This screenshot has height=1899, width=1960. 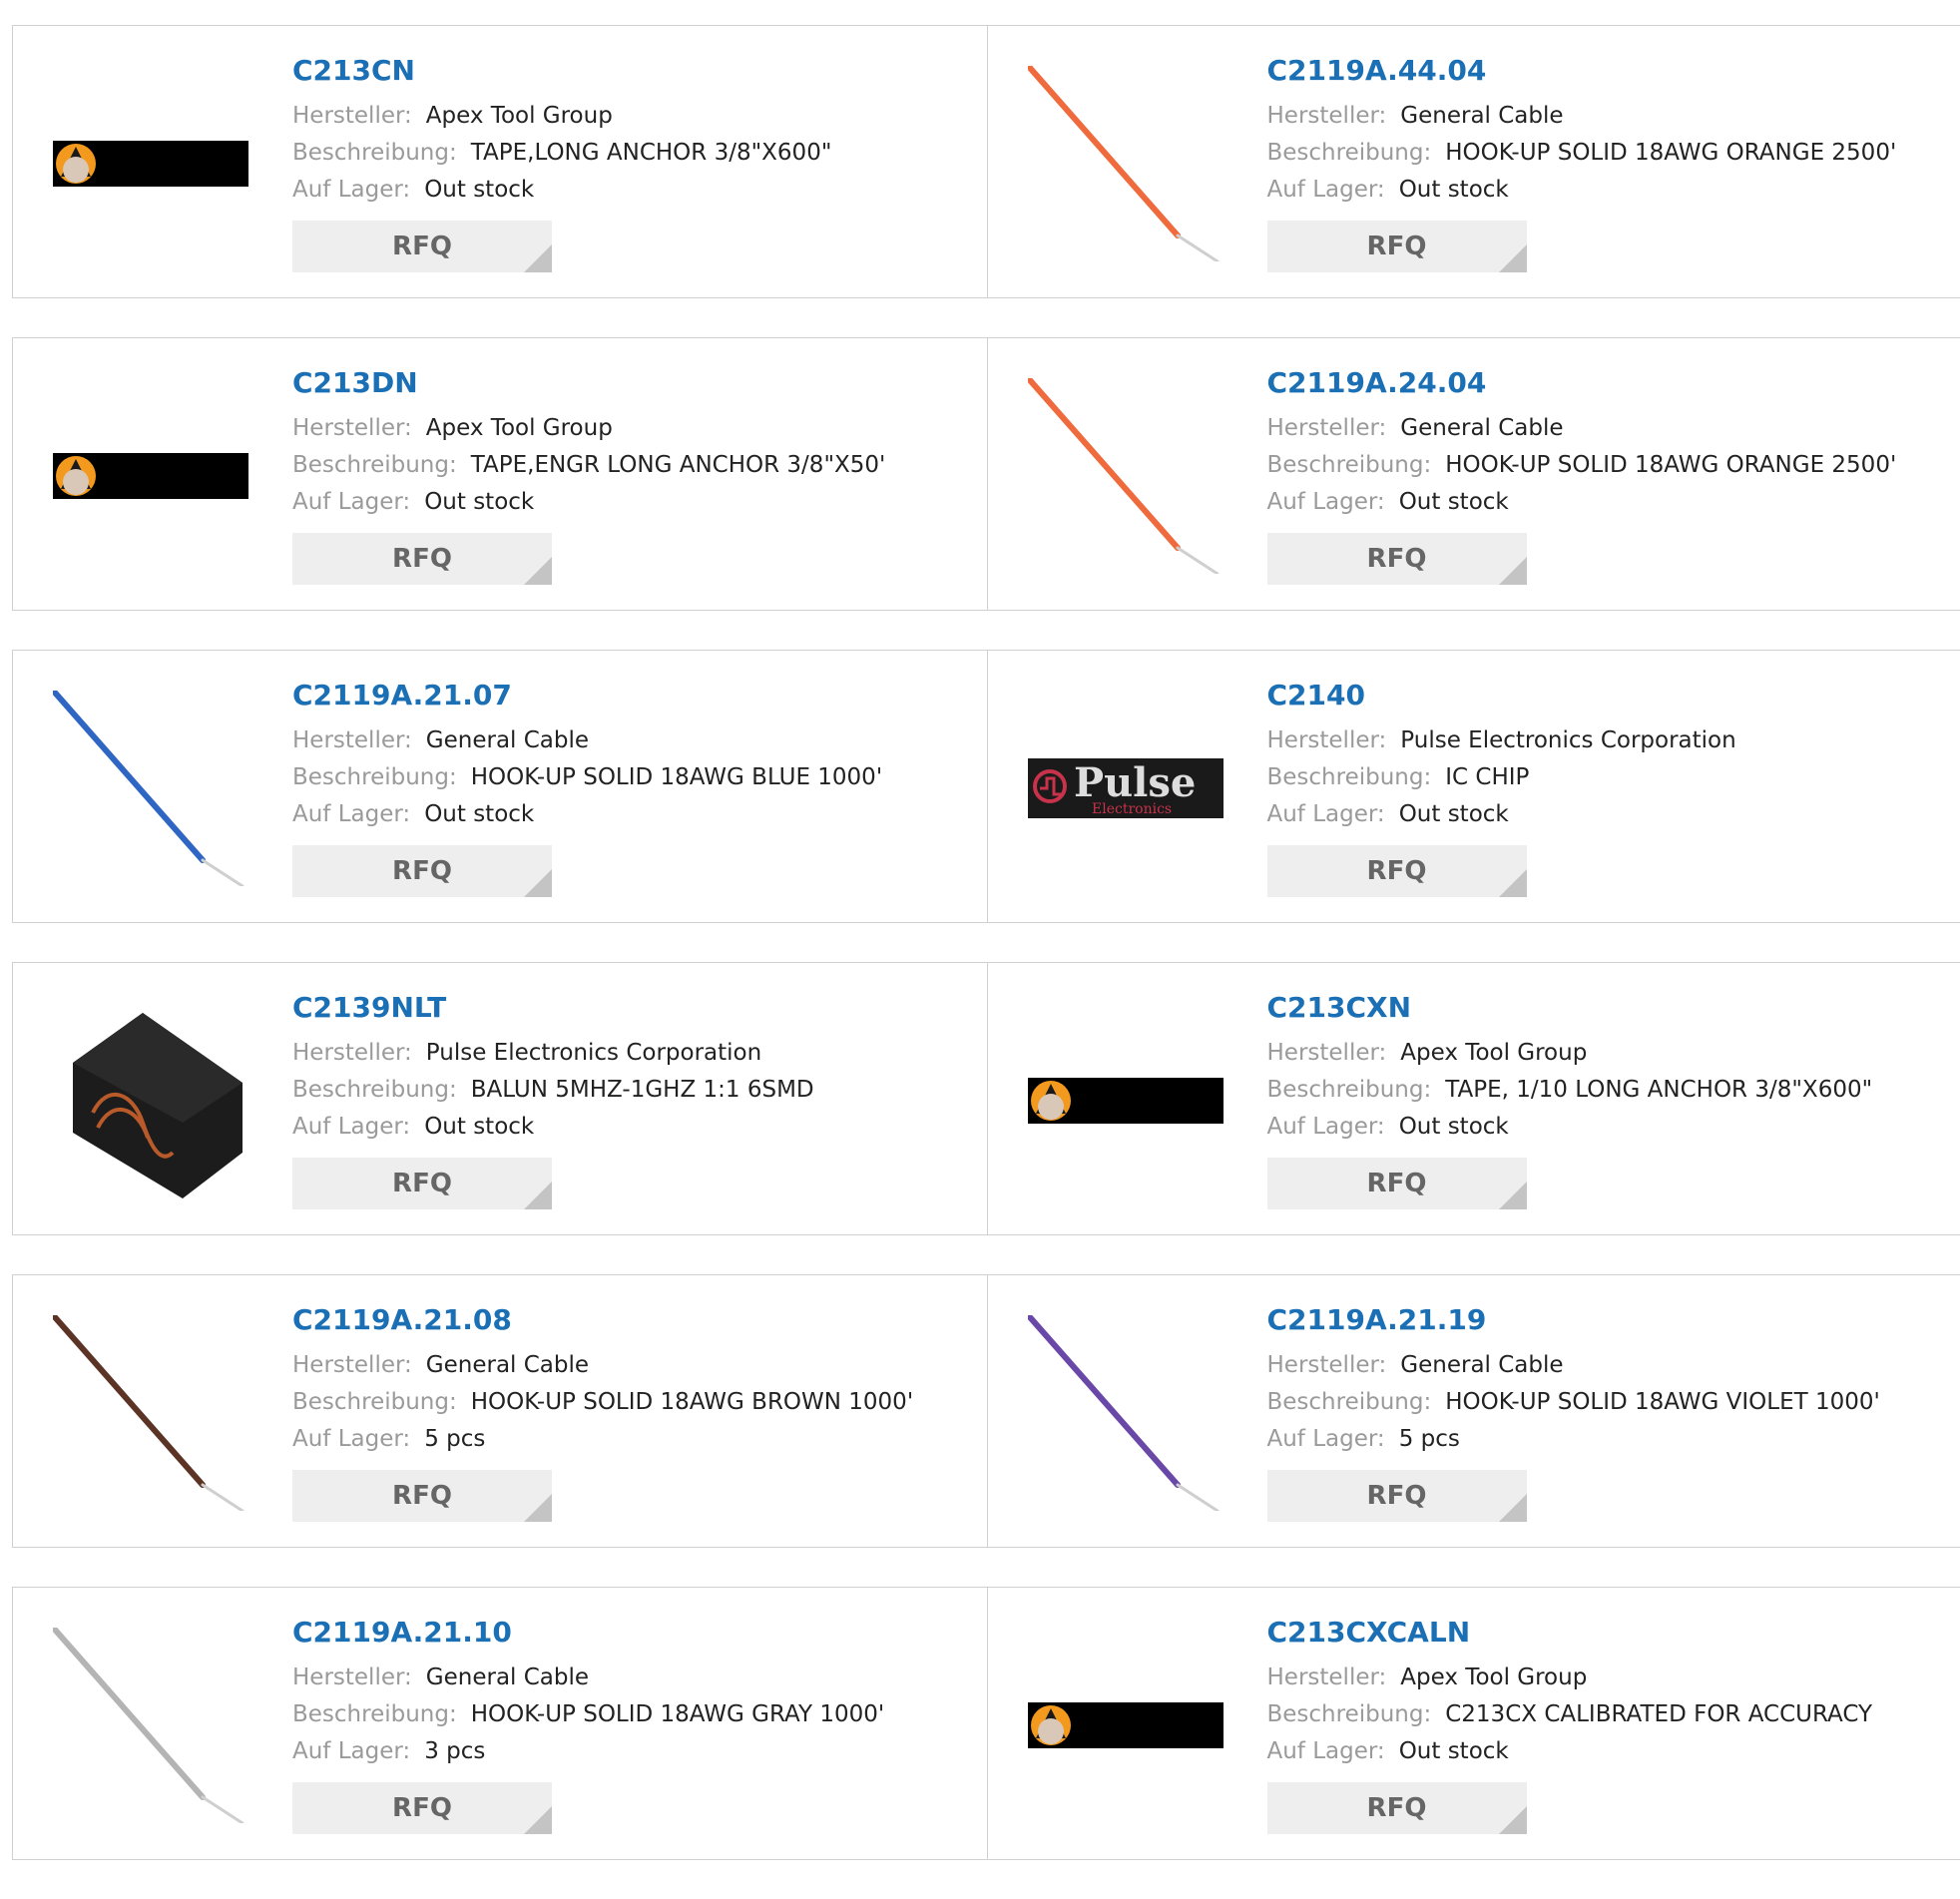 What do you see at coordinates (1126, 788) in the screenshot?
I see `product-image: PulseElectronics` at bounding box center [1126, 788].